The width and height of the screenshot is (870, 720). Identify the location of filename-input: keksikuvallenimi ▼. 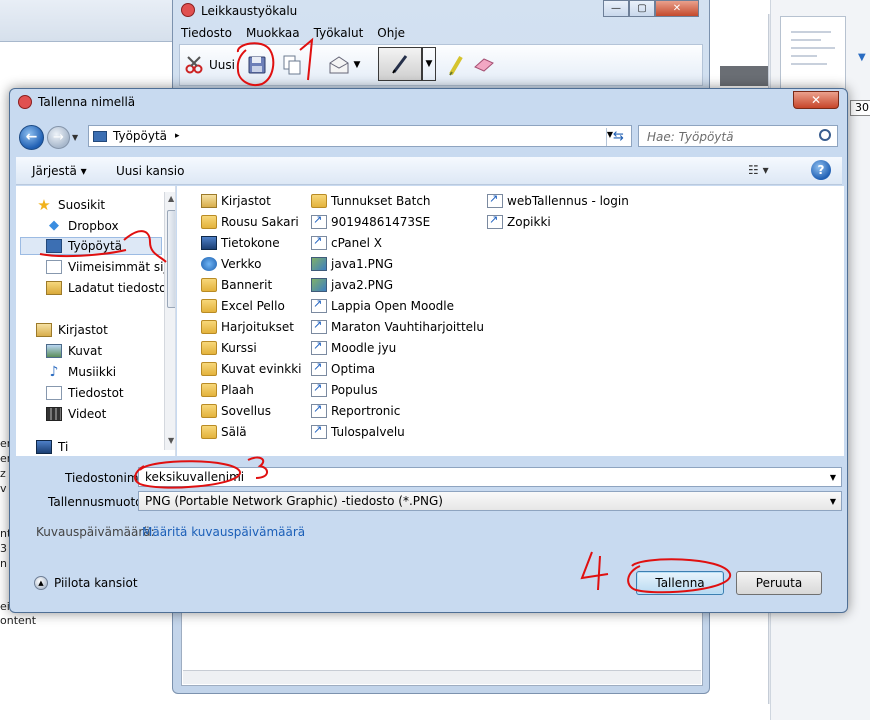
(490, 477).